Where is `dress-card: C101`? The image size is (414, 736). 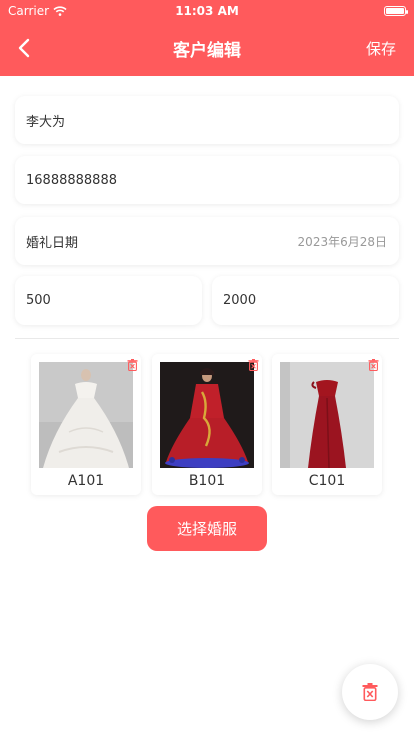 dress-card: C101 is located at coordinates (327, 424).